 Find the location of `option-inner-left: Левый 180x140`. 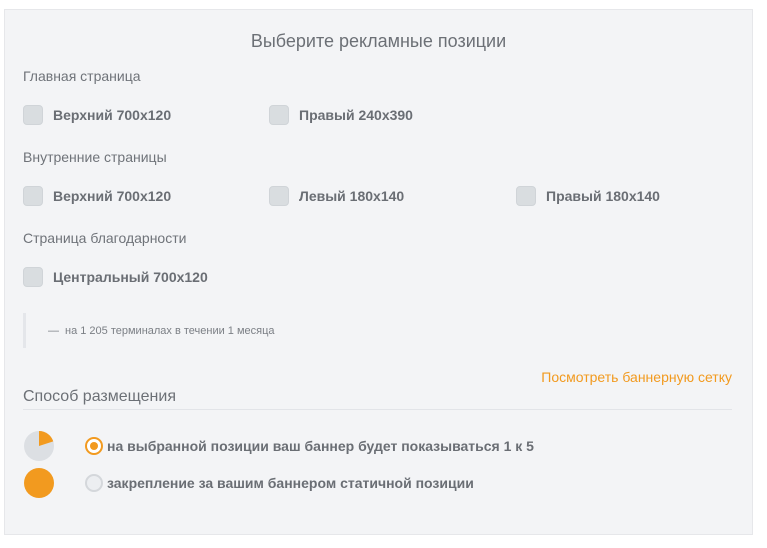

option-inner-left: Левый 180x140 is located at coordinates (336, 196).